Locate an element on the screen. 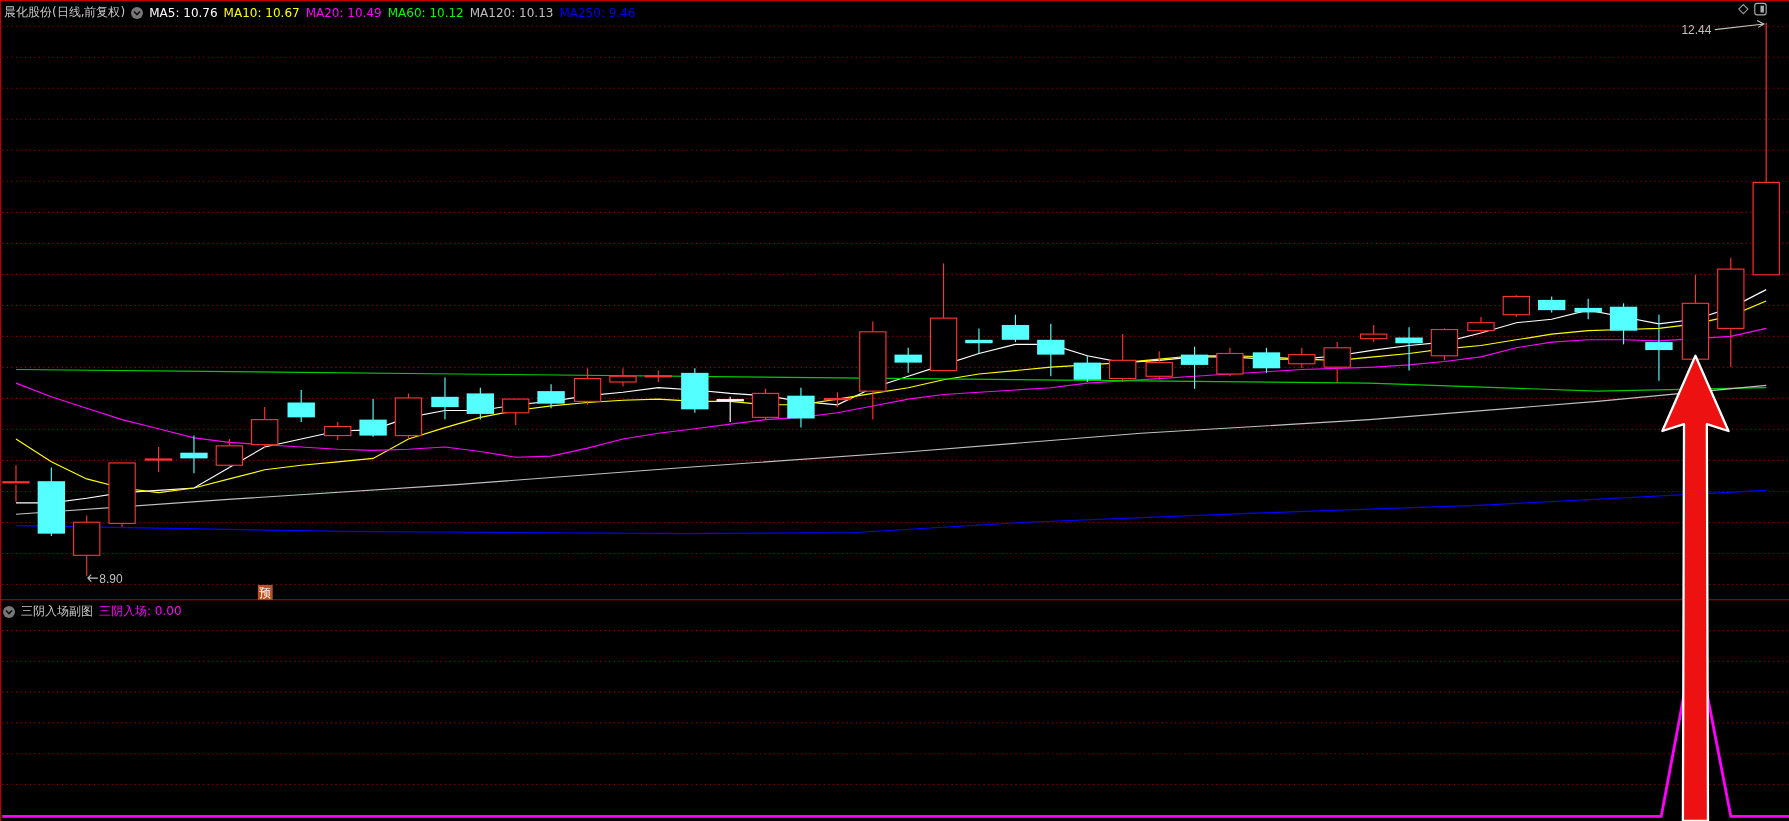 The width and height of the screenshot is (1789, 821). diamond-icon is located at coordinates (1743, 9).